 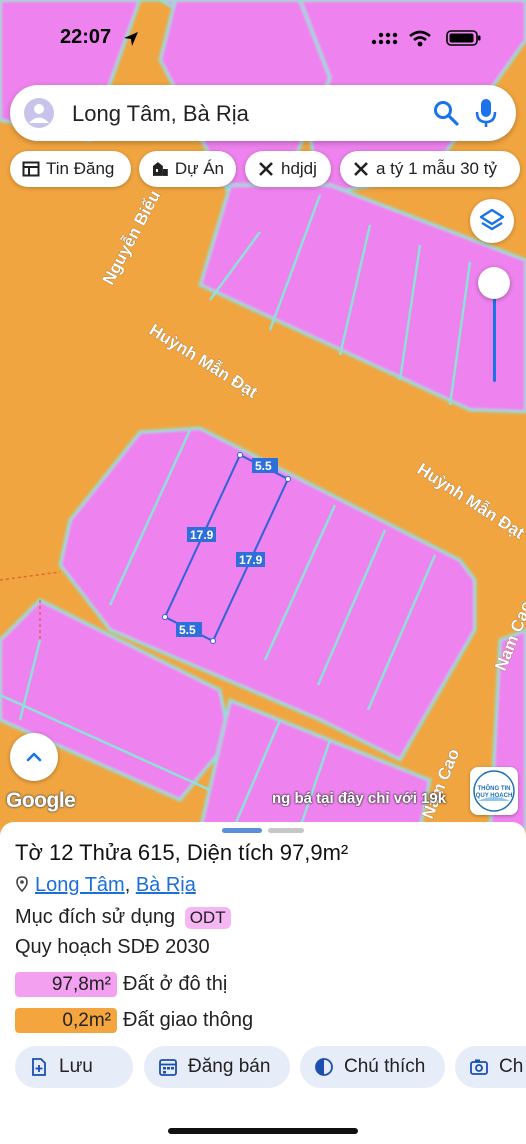 I want to click on land-use-purpose: Mục đích sử dụng ODT, so click(x=123, y=917).